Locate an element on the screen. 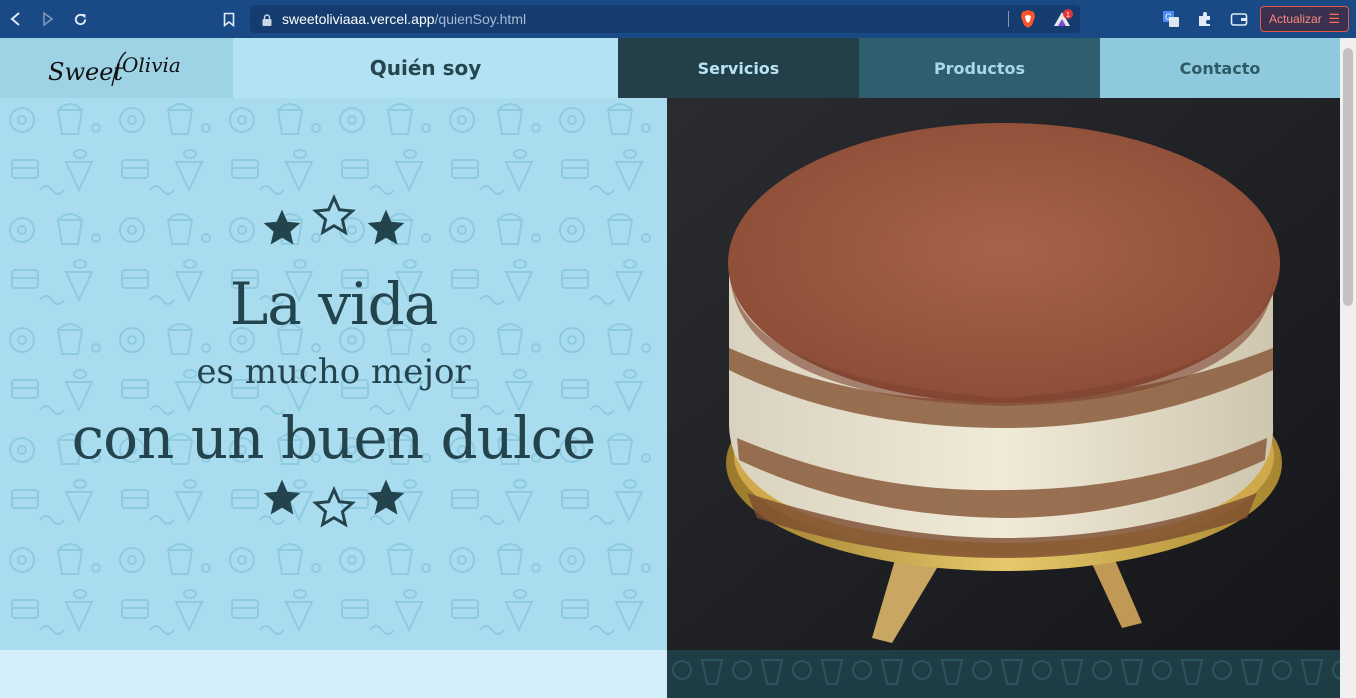  logo-script: Sweet Olivia is located at coordinates (114, 69).